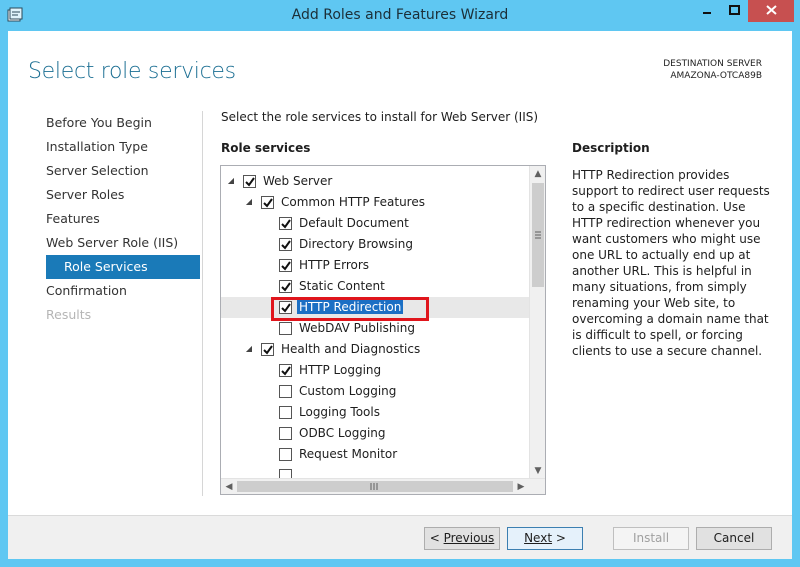 This screenshot has width=800, height=567. What do you see at coordinates (339, 412) in the screenshot?
I see `tree-item-label: Logging Tools` at bounding box center [339, 412].